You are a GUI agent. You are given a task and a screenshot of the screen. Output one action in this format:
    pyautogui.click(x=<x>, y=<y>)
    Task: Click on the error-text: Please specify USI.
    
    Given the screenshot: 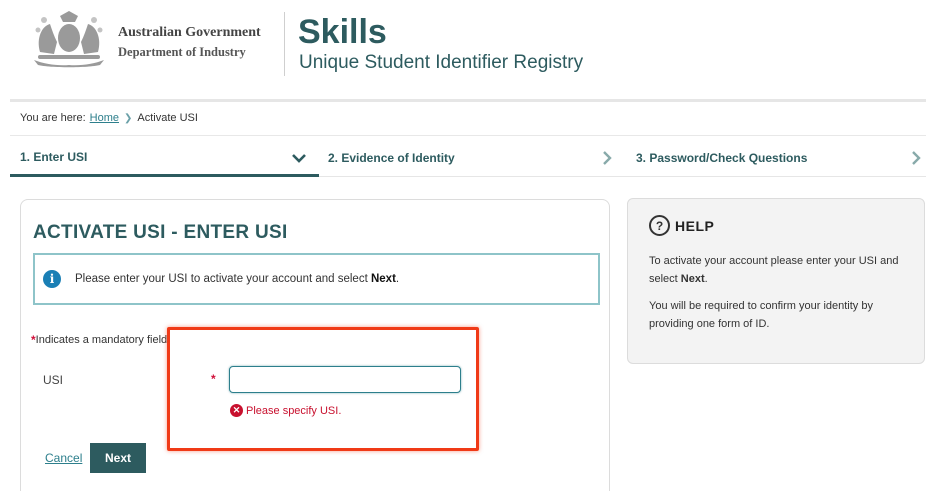 What is the action you would take?
    pyautogui.click(x=294, y=410)
    